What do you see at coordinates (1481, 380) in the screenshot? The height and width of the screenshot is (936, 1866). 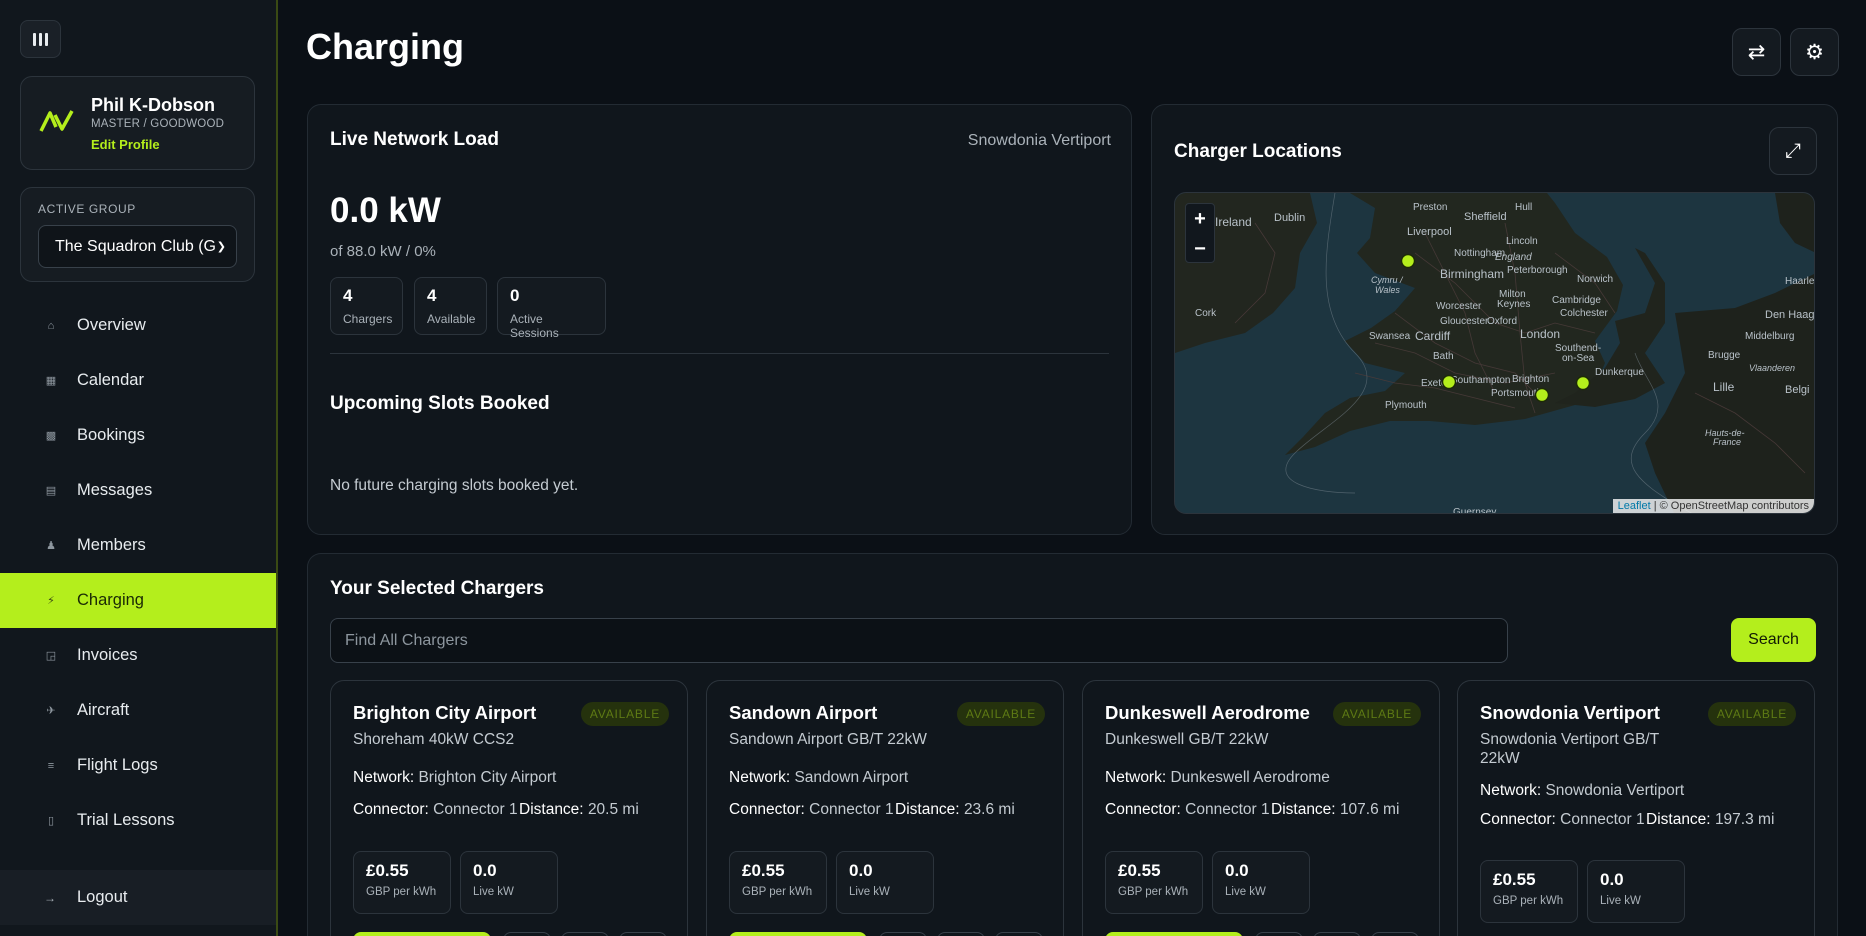 I see `svg-text: Southampton` at bounding box center [1481, 380].